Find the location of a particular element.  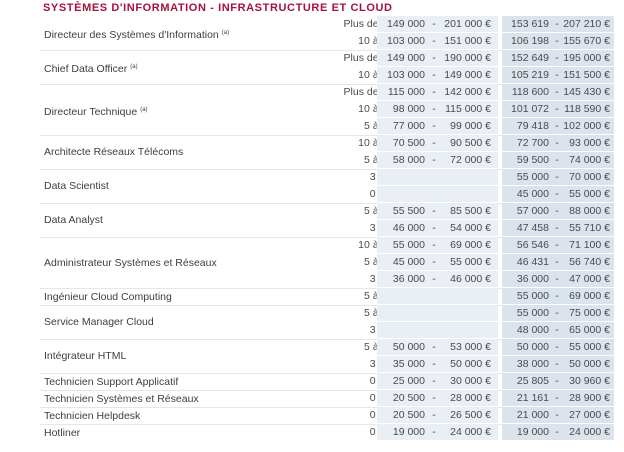

salary-range-previous: 70 500- 90 500 € is located at coordinates (437, 143).